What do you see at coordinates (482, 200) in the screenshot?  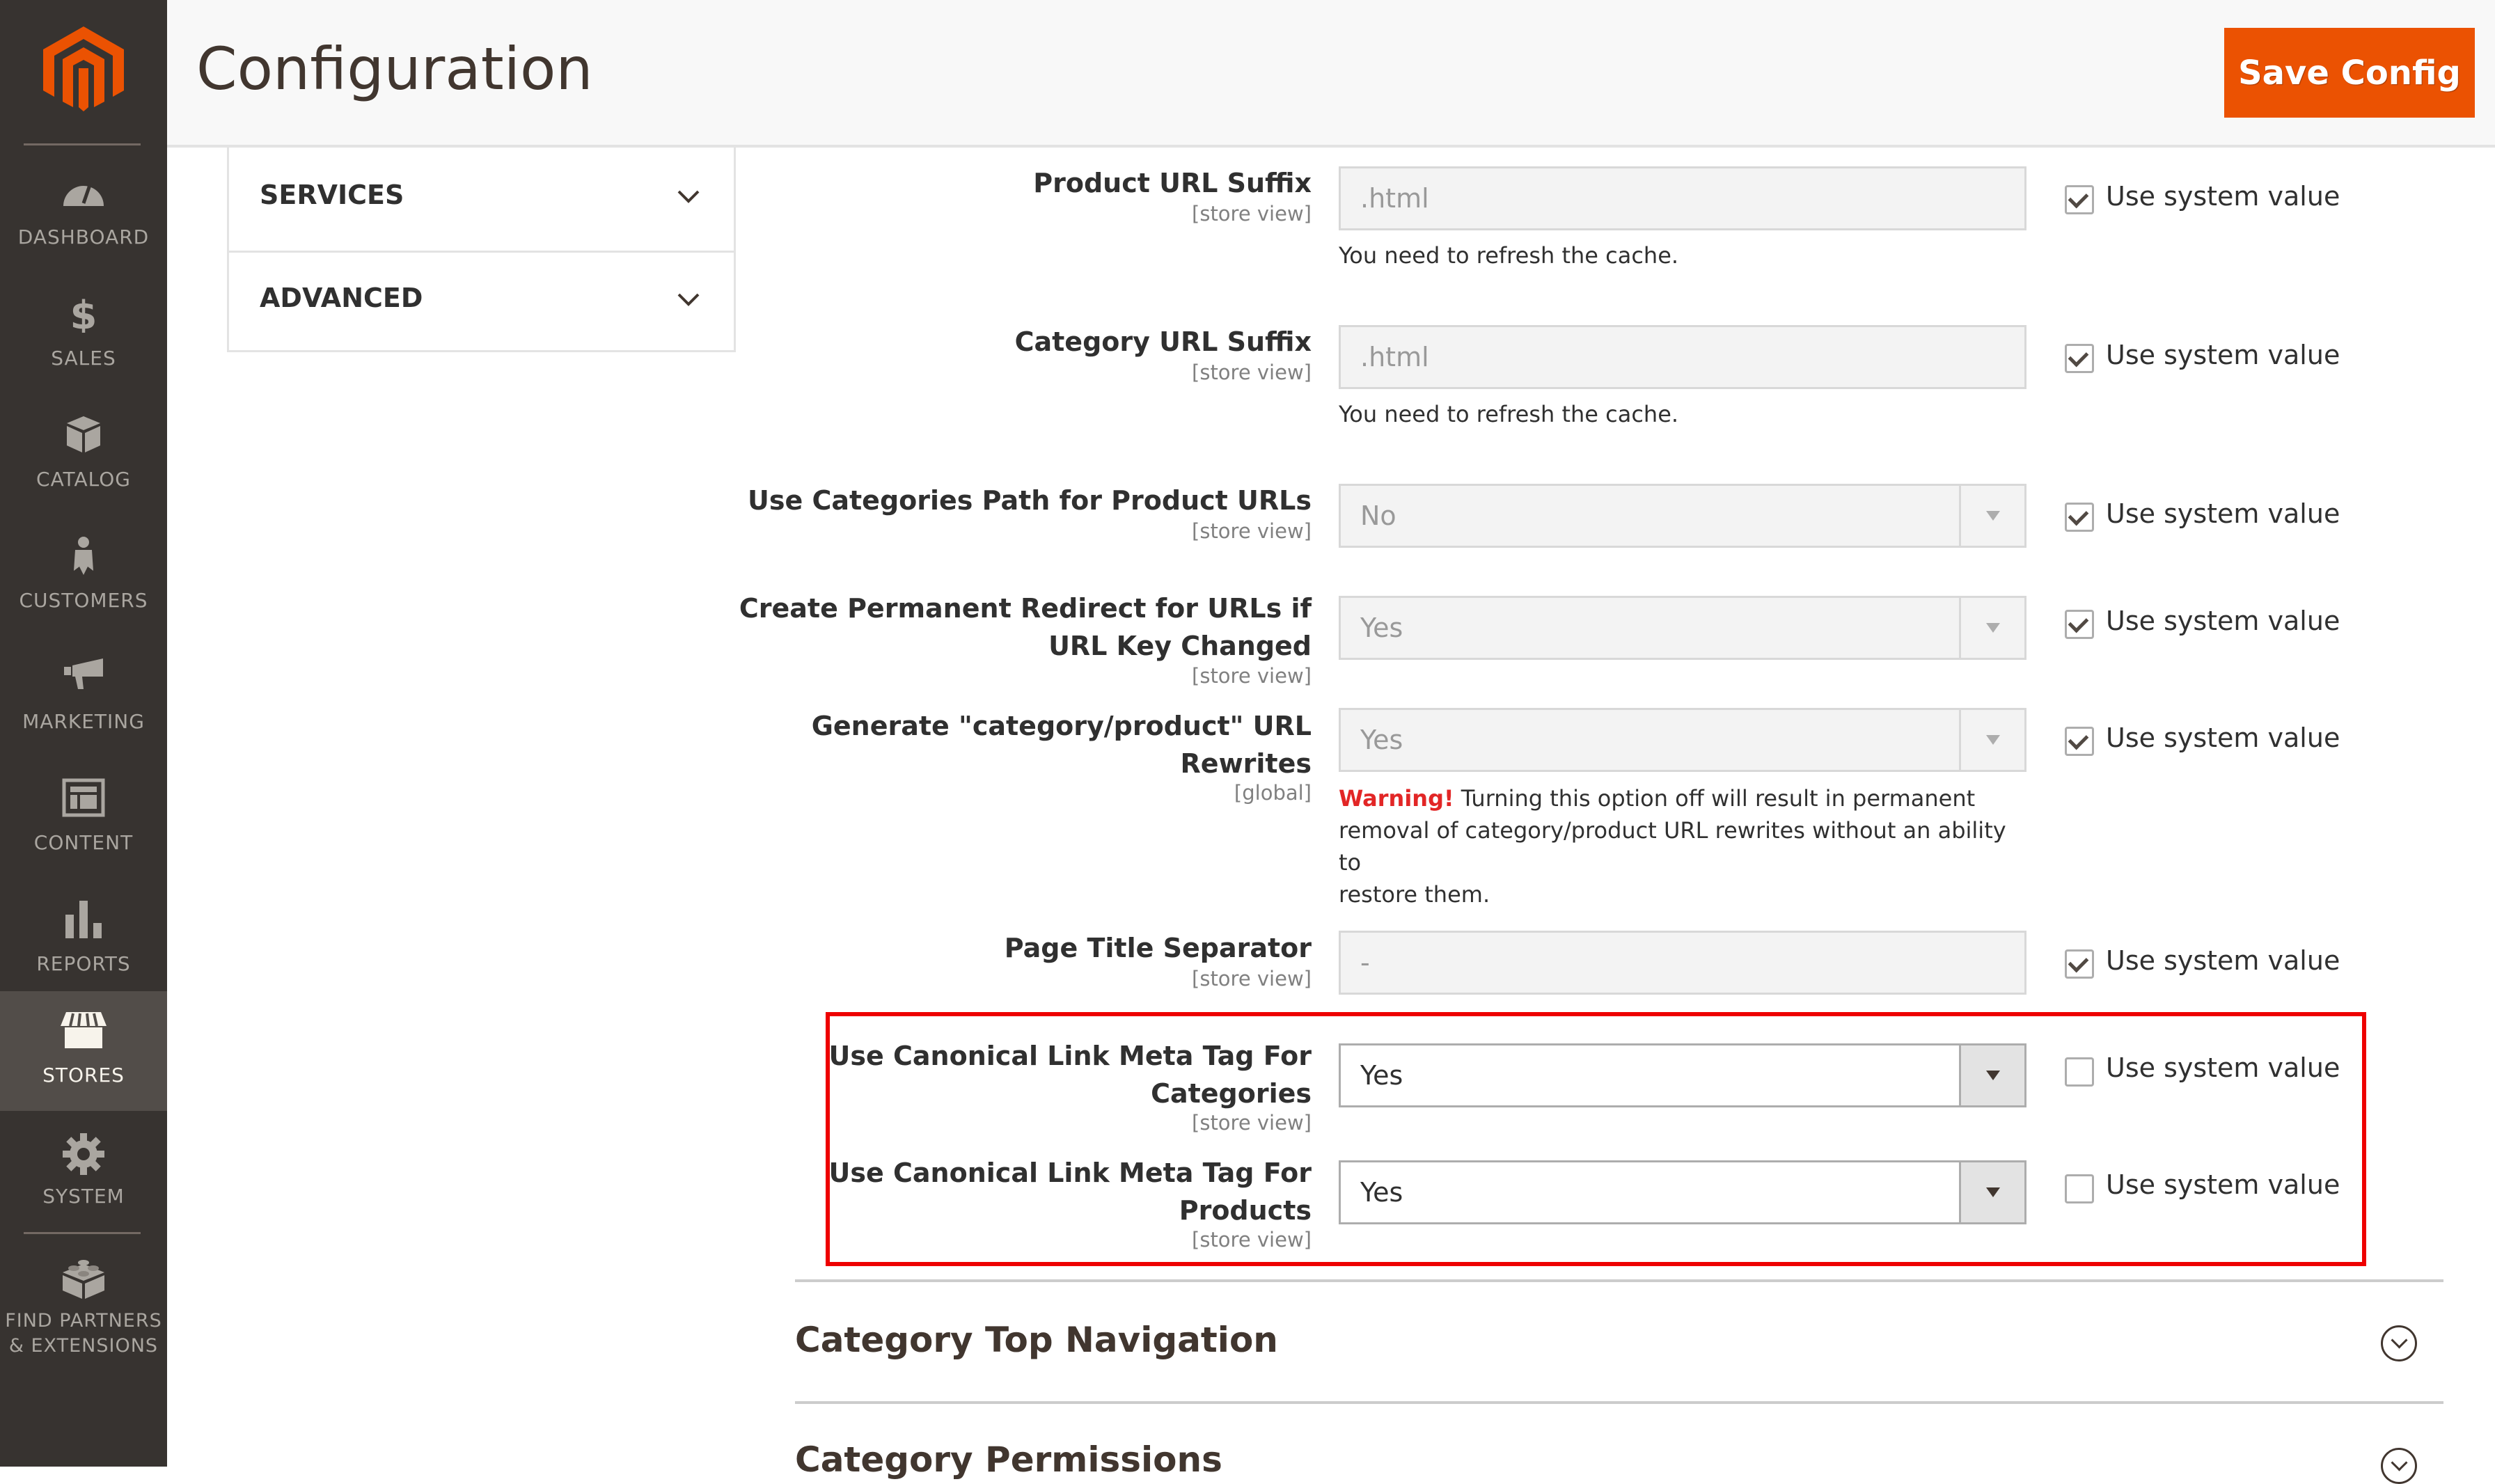 I see `tab-services: SERVICES` at bounding box center [482, 200].